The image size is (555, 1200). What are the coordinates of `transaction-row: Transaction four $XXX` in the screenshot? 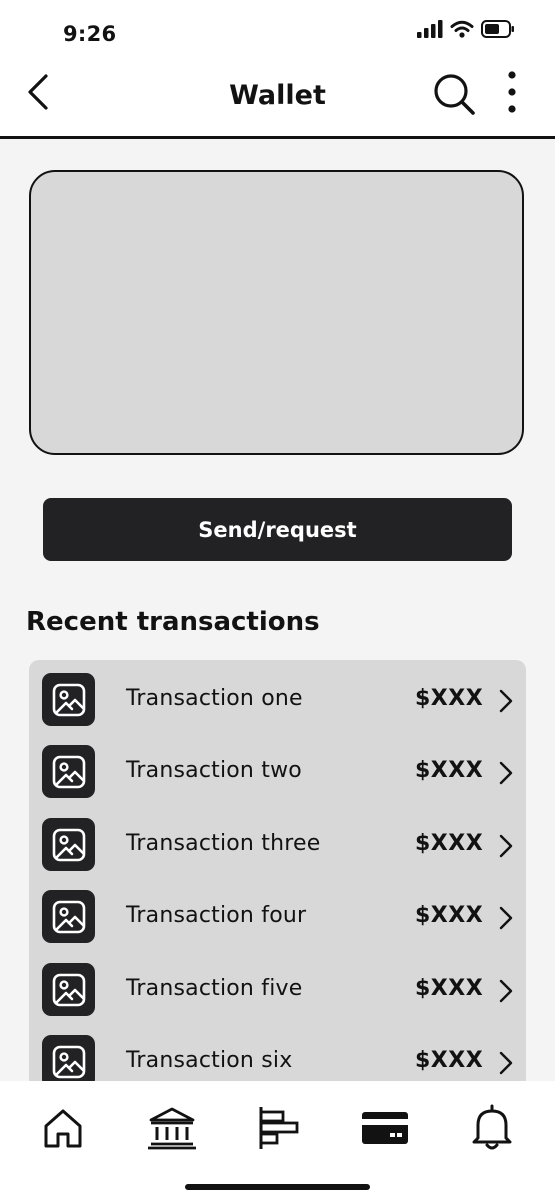 It's located at (277, 913).